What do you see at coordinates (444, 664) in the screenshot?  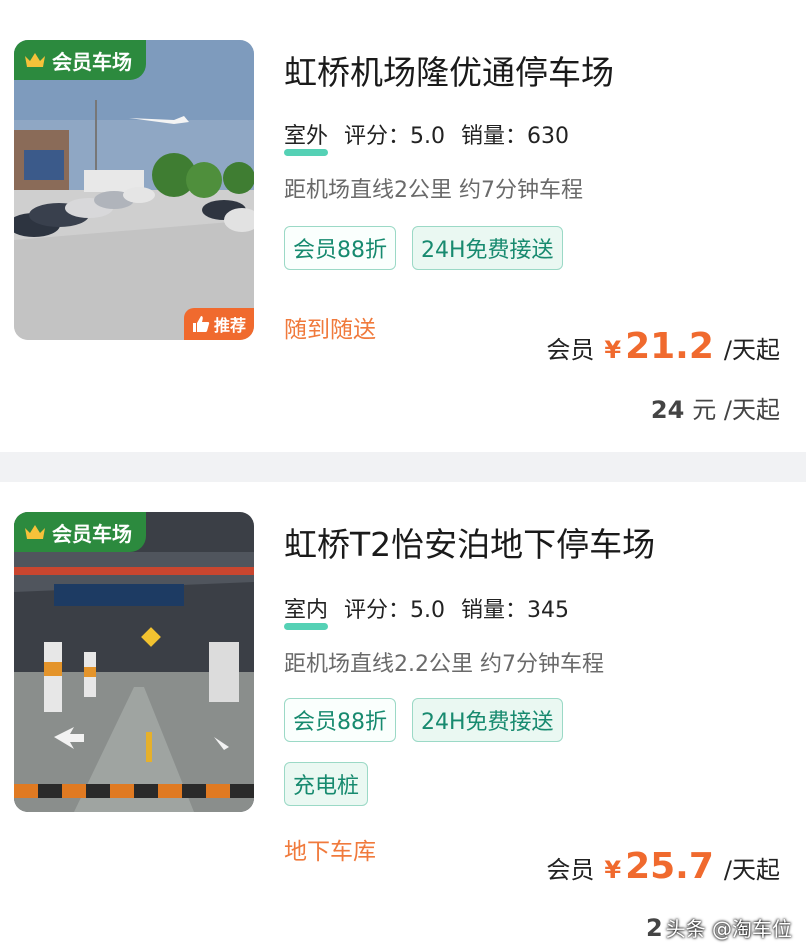 I see `distance-text: 距机场直线2.2公里 约7分钟车程` at bounding box center [444, 664].